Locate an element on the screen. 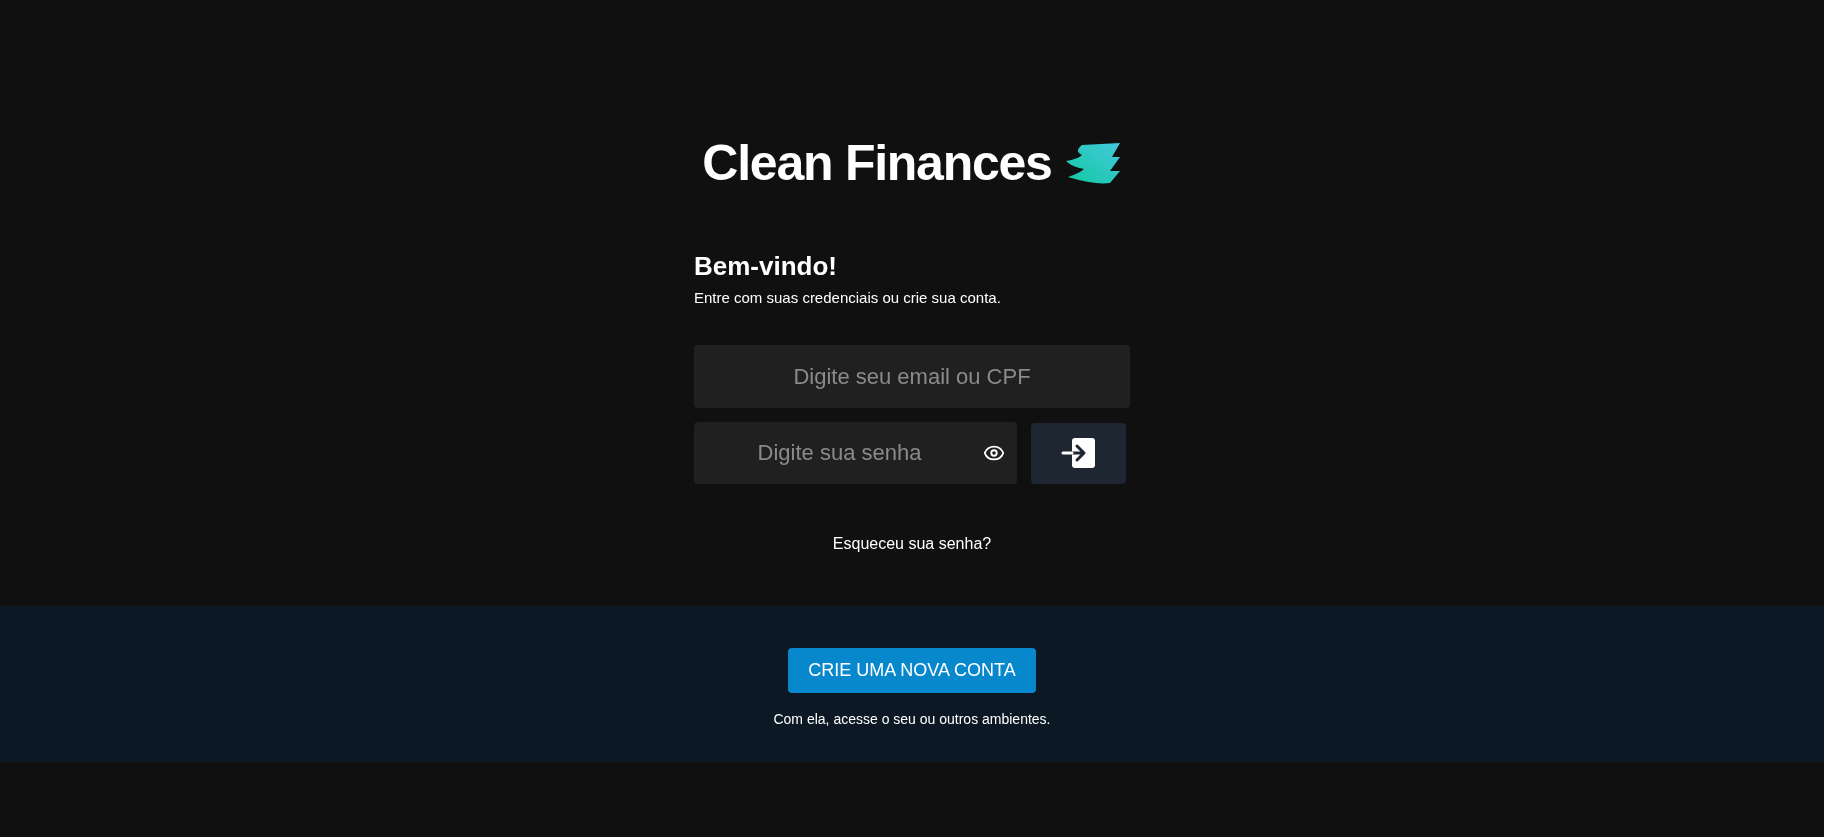 This screenshot has height=837, width=1824. password-field: Digite sua senha is located at coordinates (855, 453).